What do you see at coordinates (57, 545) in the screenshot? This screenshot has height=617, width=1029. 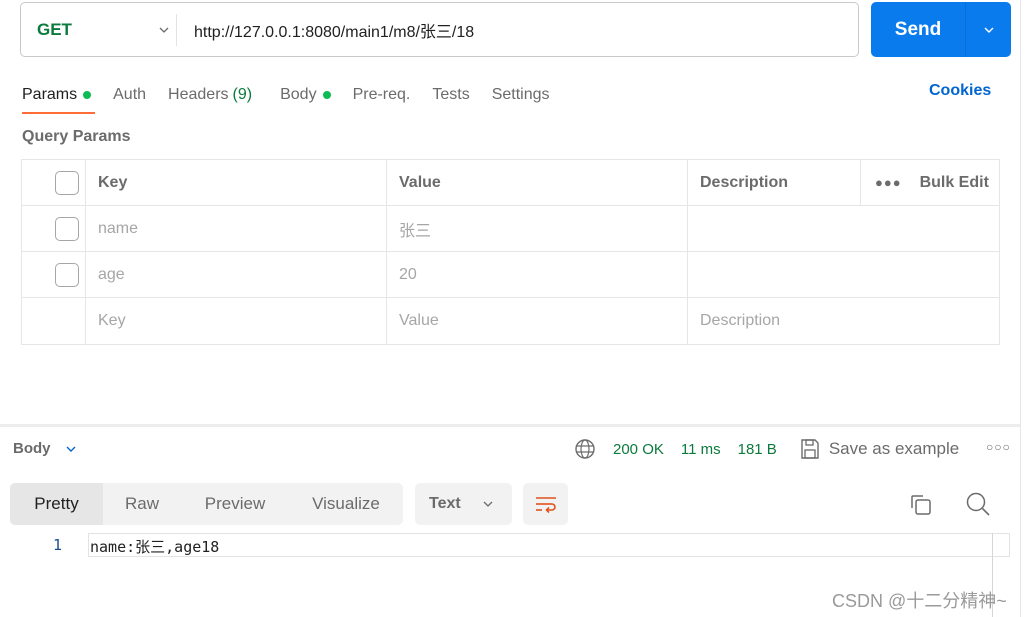 I see `line-number: 1` at bounding box center [57, 545].